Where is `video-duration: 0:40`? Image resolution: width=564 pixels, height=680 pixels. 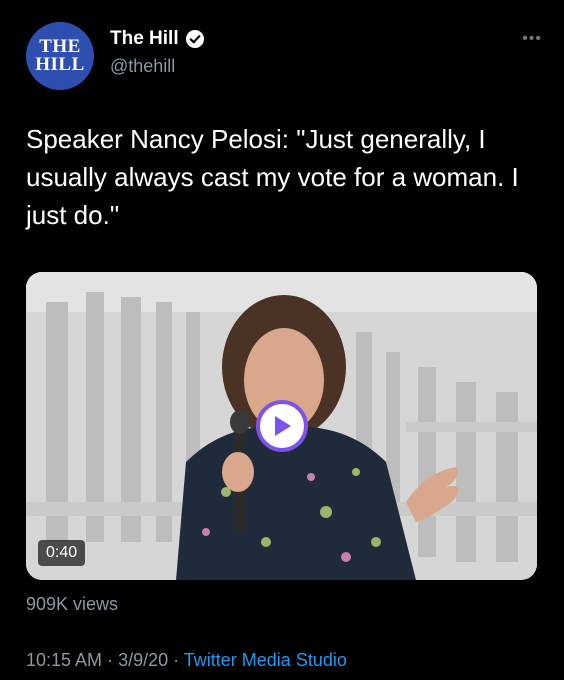 video-duration: 0:40 is located at coordinates (62, 553).